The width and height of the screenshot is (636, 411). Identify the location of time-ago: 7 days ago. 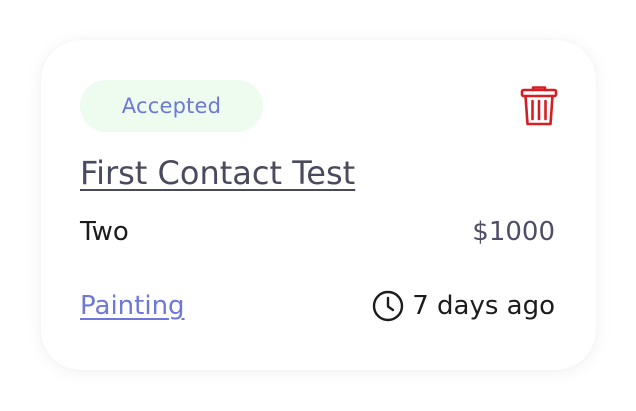
(463, 306).